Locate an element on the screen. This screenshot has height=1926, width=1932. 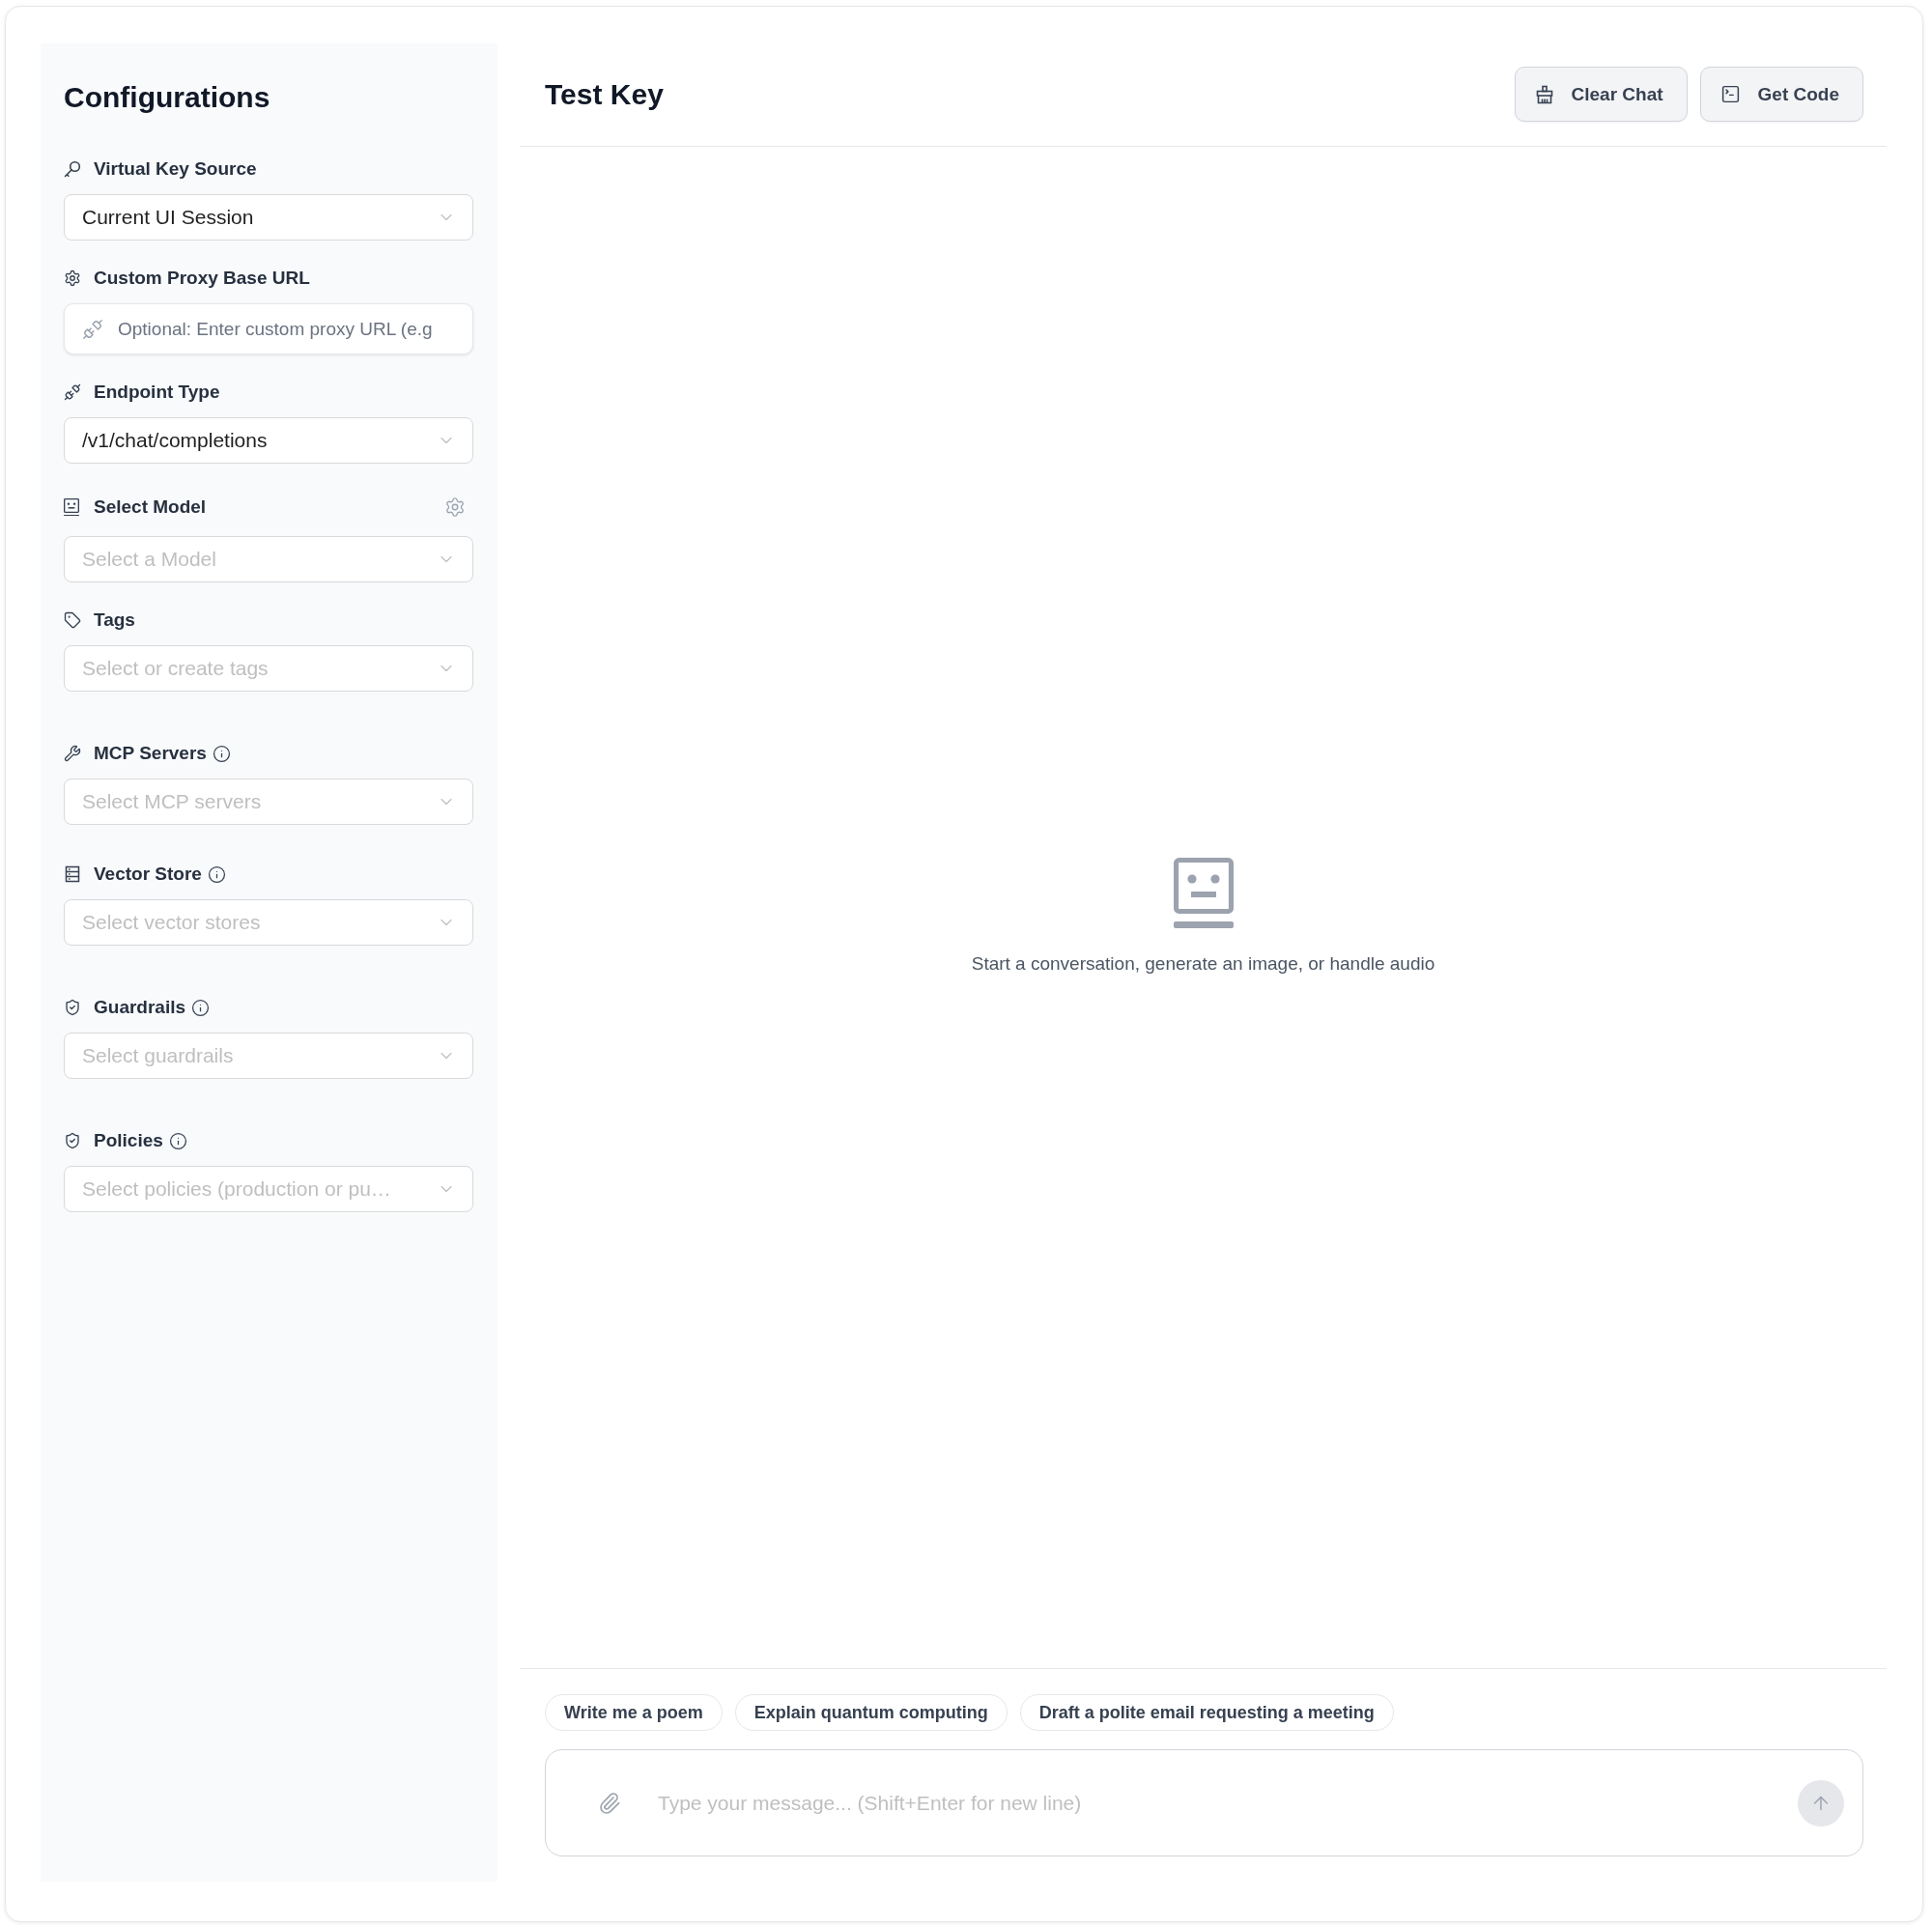
get-code-button: Get Code is located at coordinates (1781, 94).